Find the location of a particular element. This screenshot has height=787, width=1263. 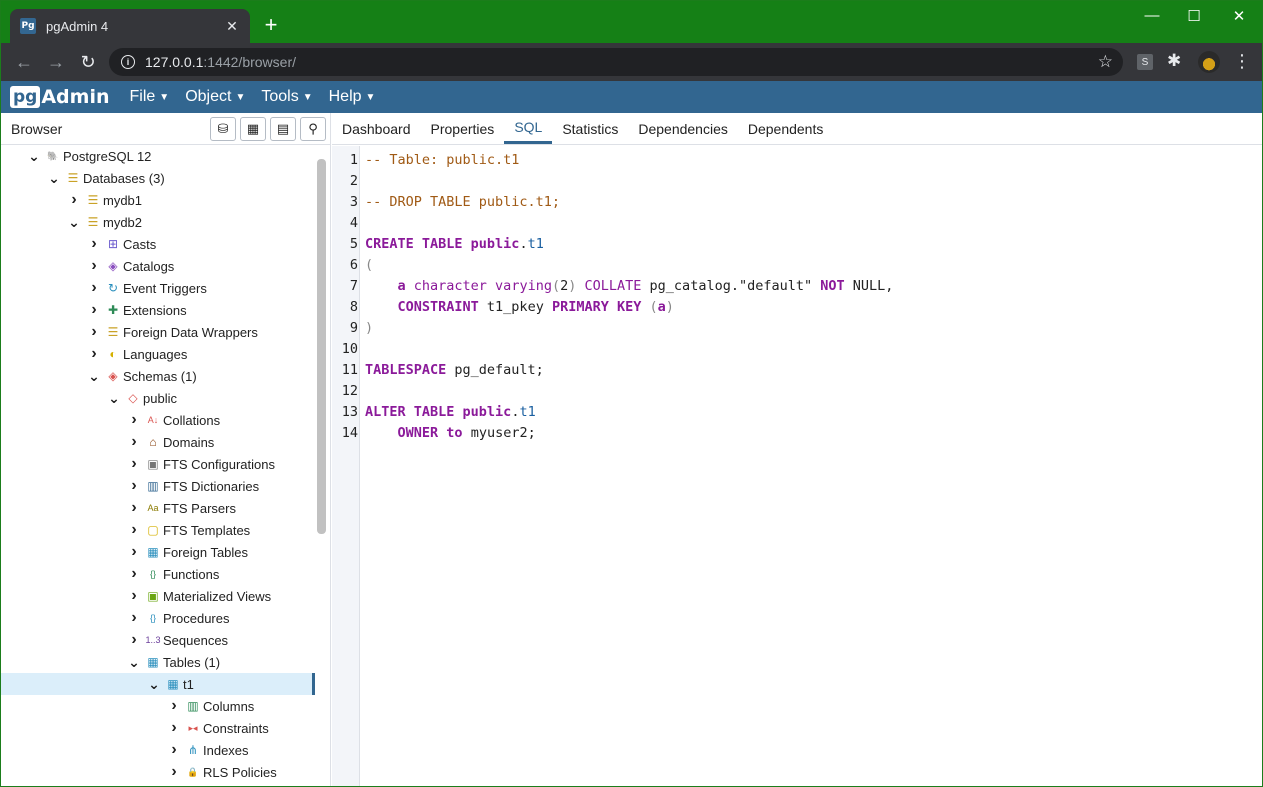

url-host: 127.0.0.1 is located at coordinates (174, 62).